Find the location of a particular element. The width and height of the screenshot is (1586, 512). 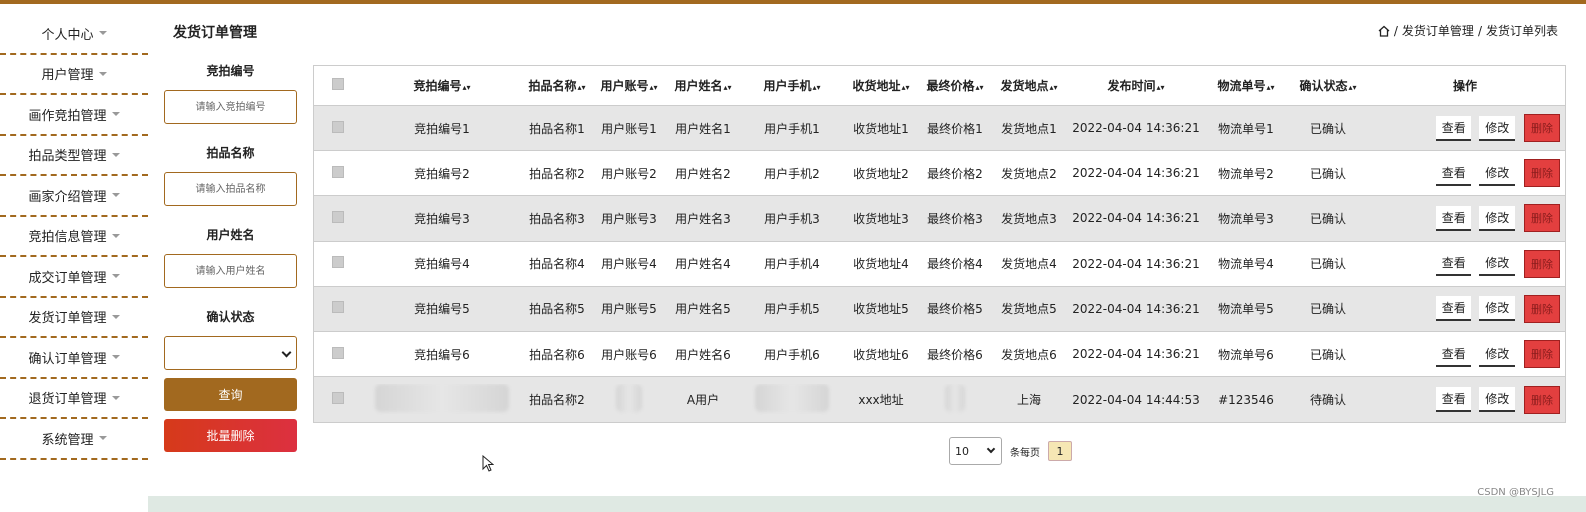

column-header: 用户账号▴▾ is located at coordinates (629, 85).